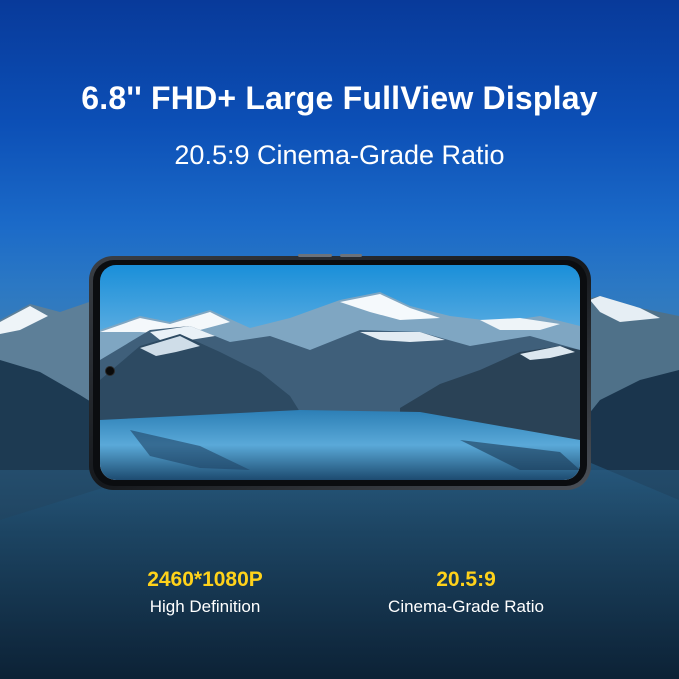 The image size is (679, 679). I want to click on headline: 6.8'' FHD+ Large FullView Display, so click(339, 98).